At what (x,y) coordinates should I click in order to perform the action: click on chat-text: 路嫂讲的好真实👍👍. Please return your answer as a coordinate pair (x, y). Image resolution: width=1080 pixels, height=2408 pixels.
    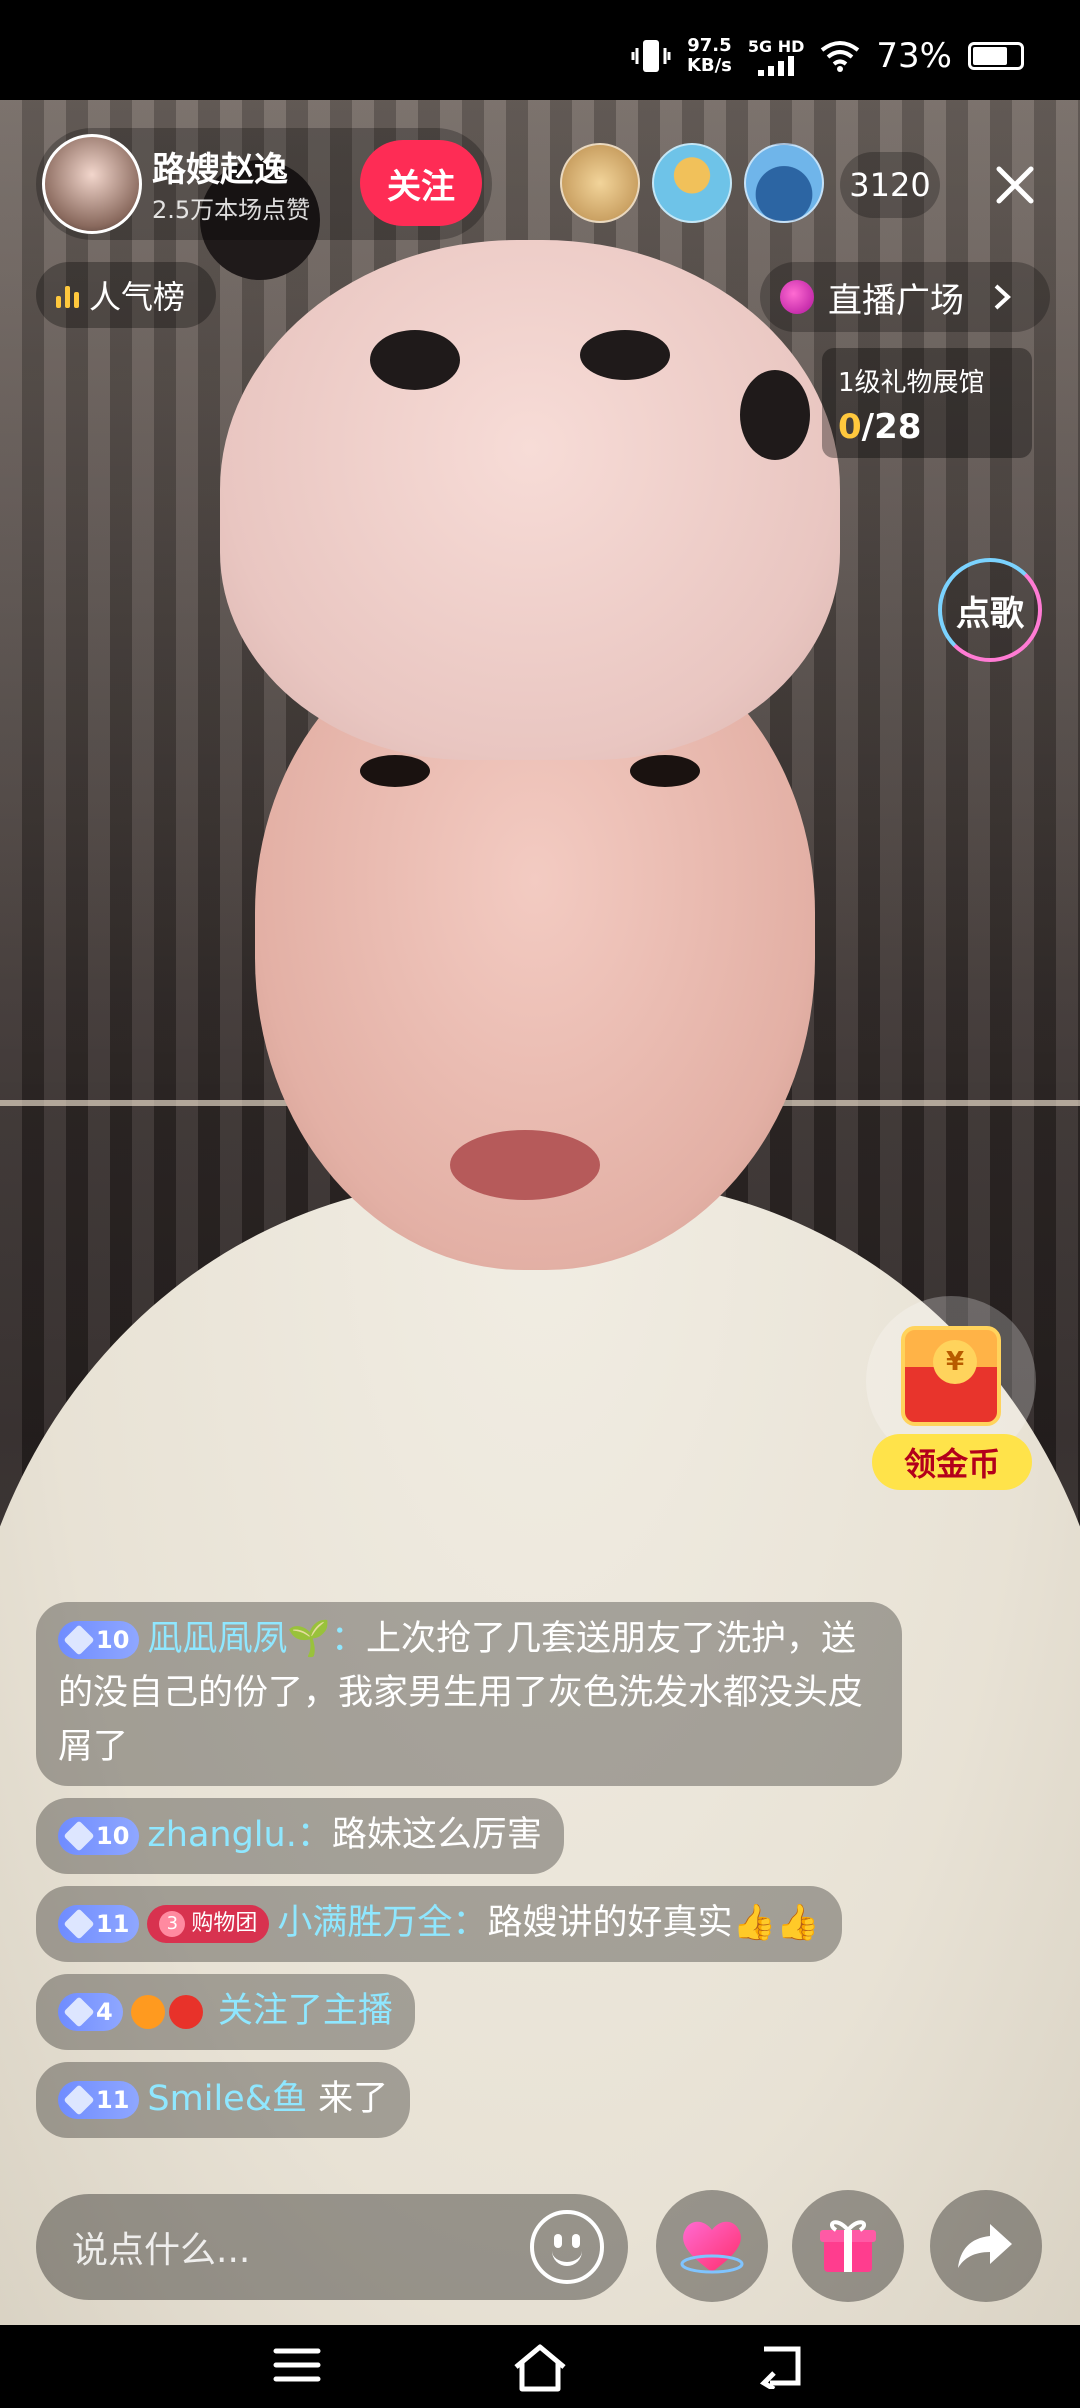
    Looking at the image, I should click on (653, 1923).